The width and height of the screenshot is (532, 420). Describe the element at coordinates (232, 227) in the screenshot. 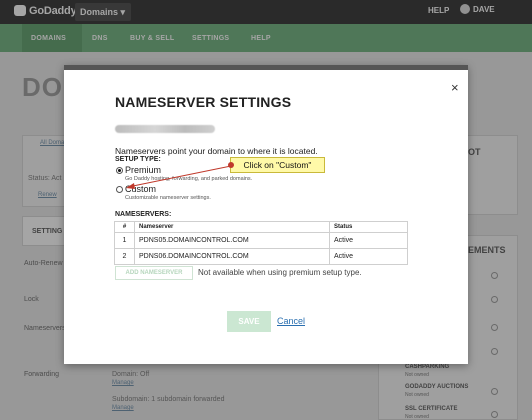

I see `col-nameserver: Nameserver` at that location.